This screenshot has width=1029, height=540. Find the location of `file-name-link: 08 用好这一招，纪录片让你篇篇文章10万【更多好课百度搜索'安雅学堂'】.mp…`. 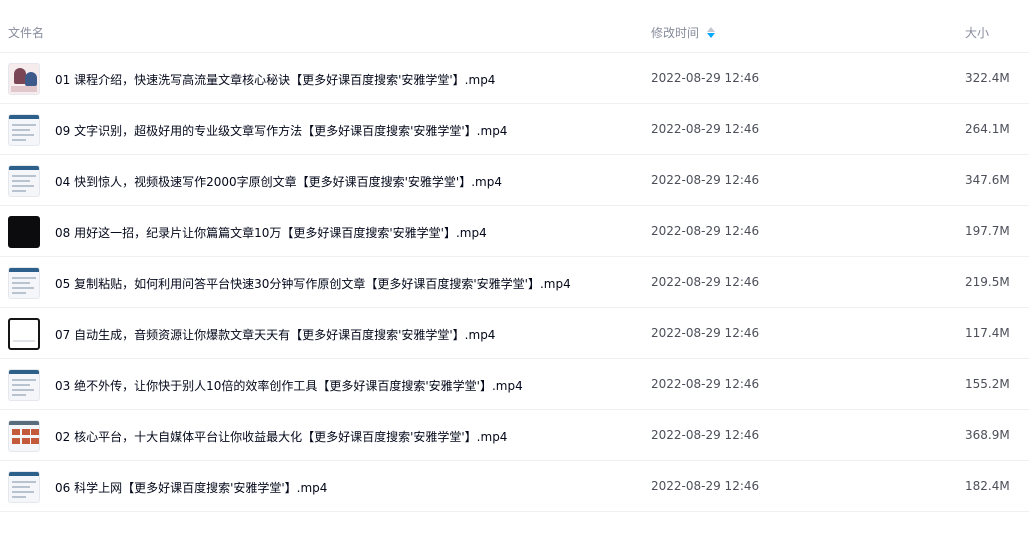

file-name-link: 08 用好这一招，纪录片让你篇篇文章10万【更多好课百度搜索'安雅学堂'】.mp… is located at coordinates (271, 232).